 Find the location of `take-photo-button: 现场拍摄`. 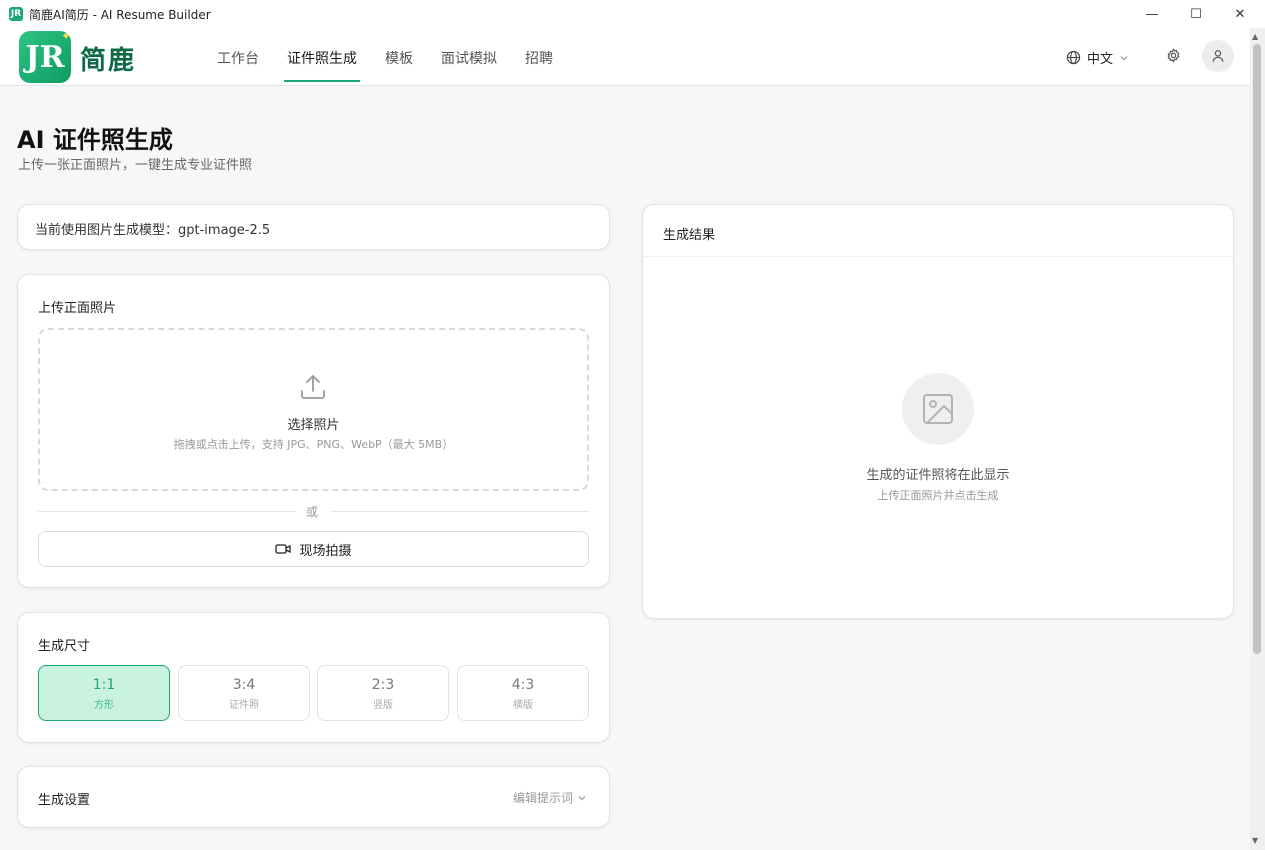

take-photo-button: 现场拍摄 is located at coordinates (313, 549).